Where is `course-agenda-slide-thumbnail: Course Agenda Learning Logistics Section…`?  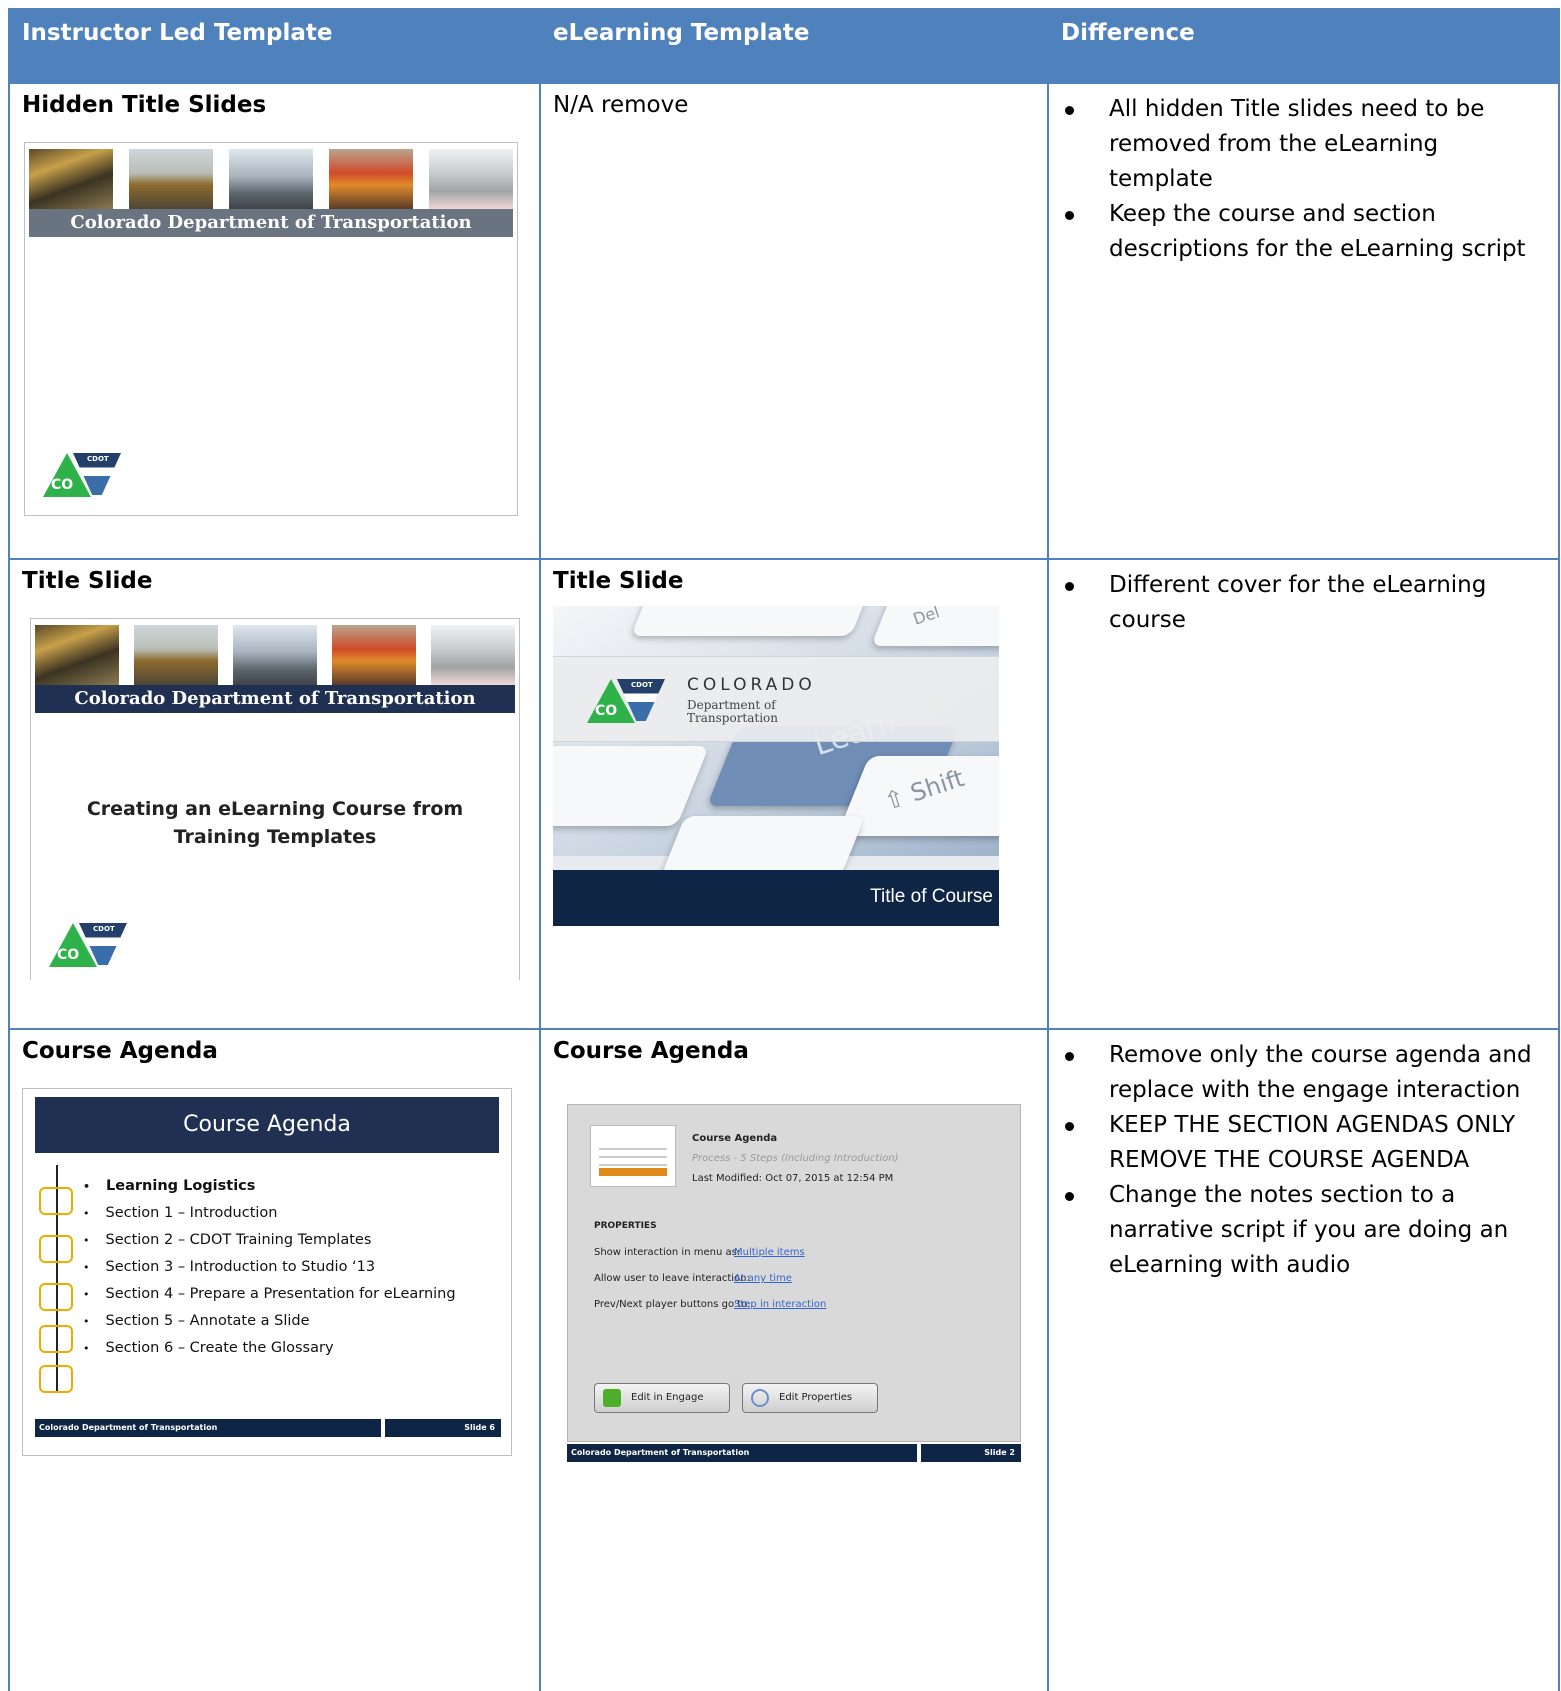 course-agenda-slide-thumbnail: Course Agenda Learning Logistics Section… is located at coordinates (267, 1272).